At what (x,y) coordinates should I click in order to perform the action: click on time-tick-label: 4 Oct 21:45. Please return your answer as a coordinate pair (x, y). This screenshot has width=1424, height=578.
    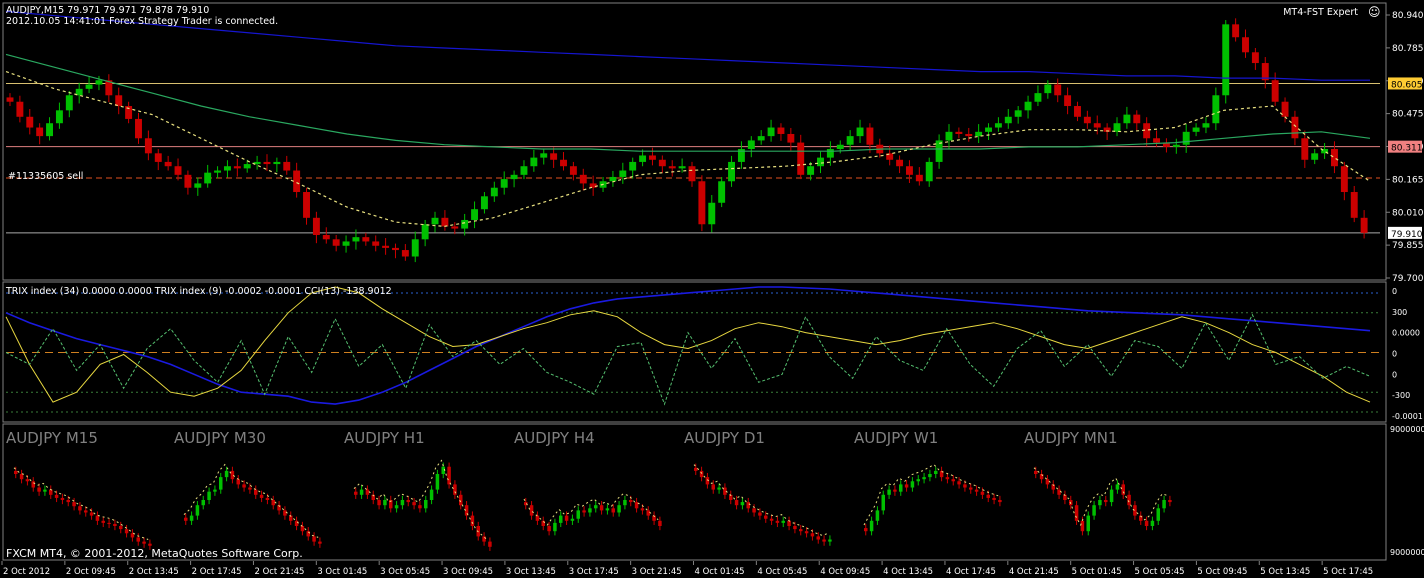
    Looking at the image, I should click on (1034, 572).